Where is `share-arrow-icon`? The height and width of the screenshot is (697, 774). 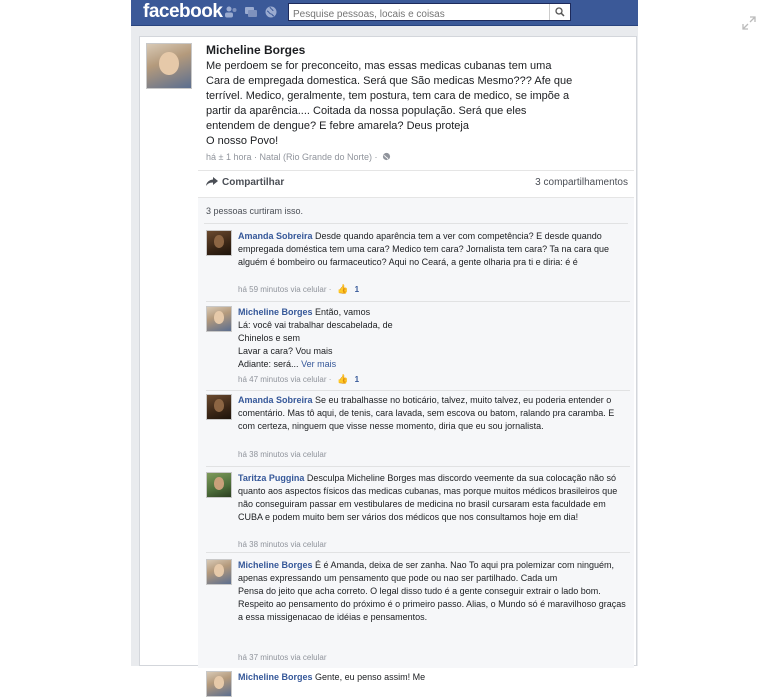 share-arrow-icon is located at coordinates (212, 181).